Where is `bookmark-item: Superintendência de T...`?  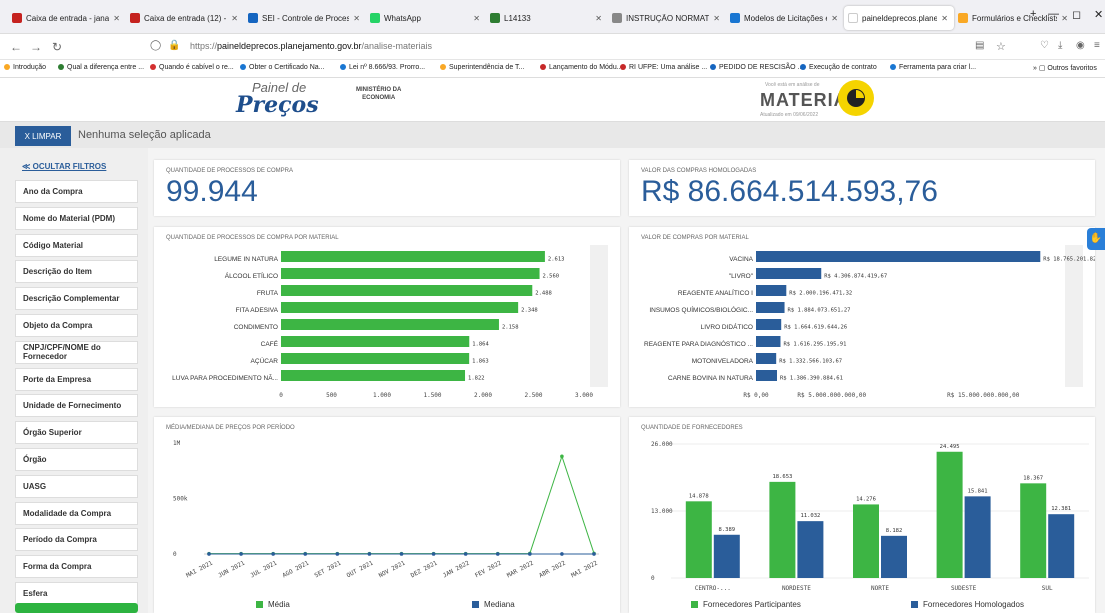 bookmark-item: Superintendência de T... is located at coordinates (482, 67).